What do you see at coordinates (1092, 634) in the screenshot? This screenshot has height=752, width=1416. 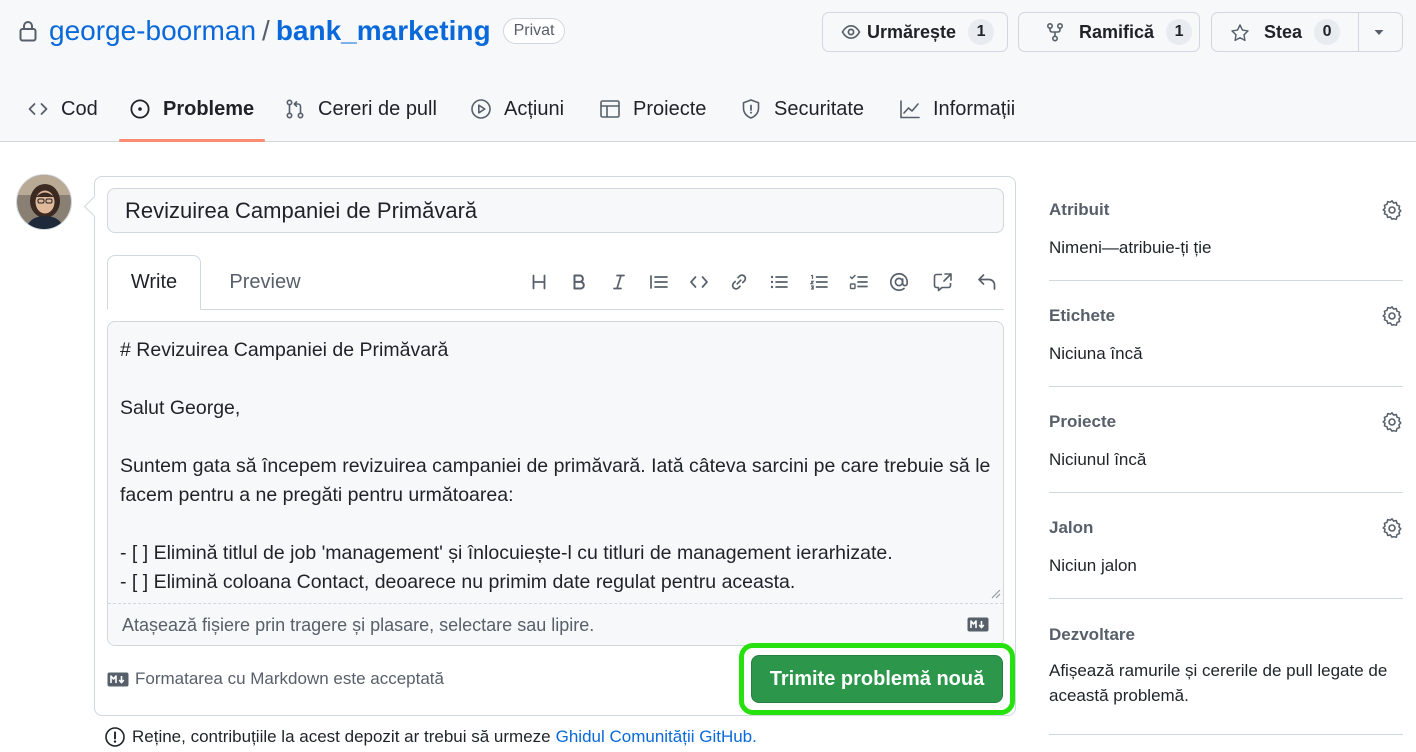 I see `development-heading: Dezvoltare` at bounding box center [1092, 634].